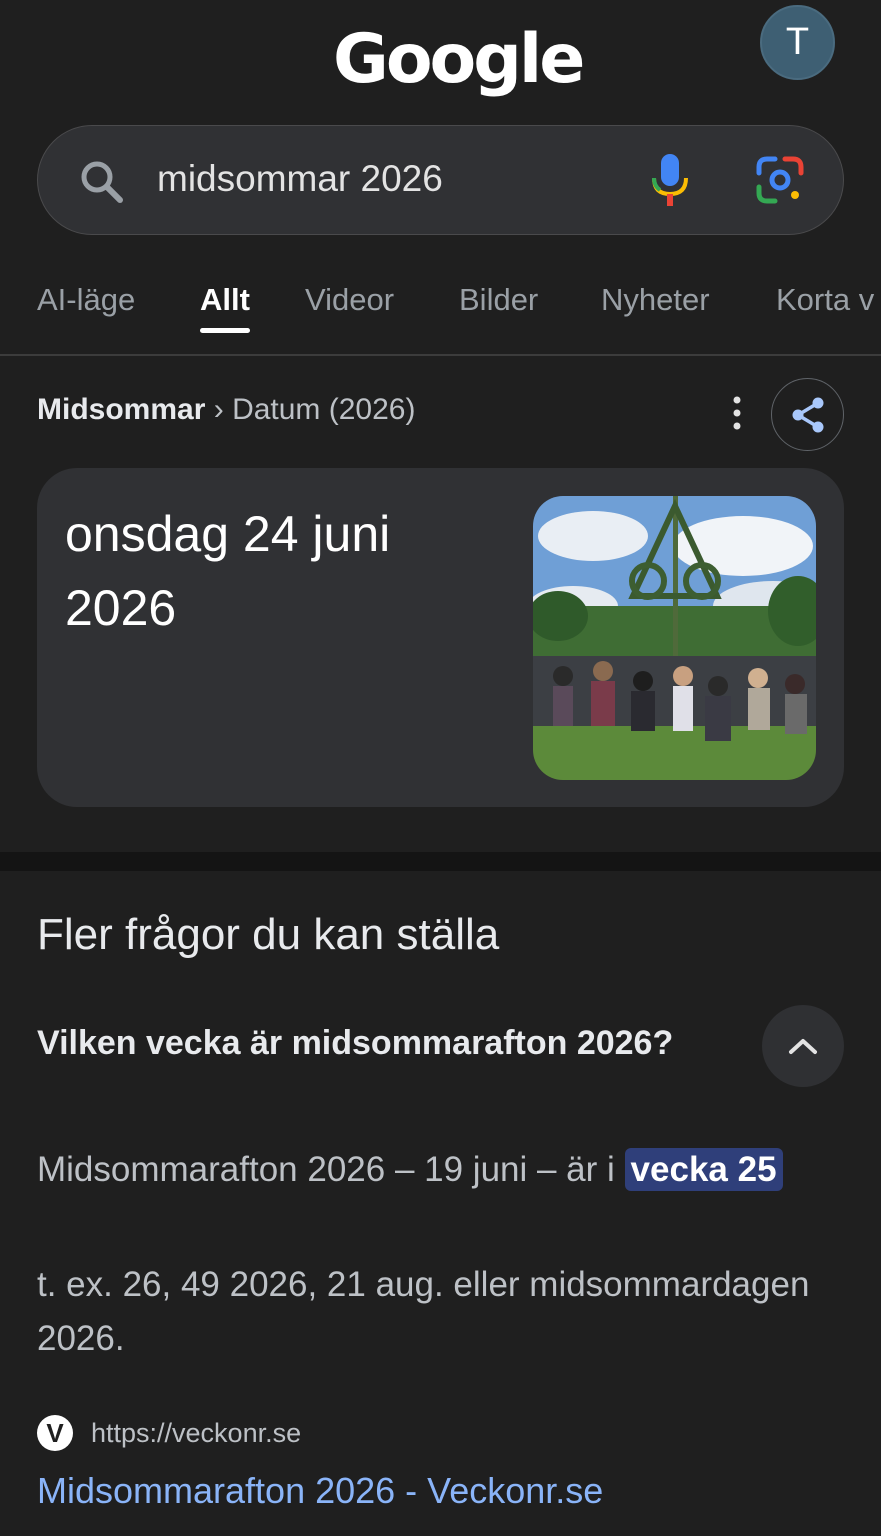  I want to click on answer-date-line1: onsdag 24 juni, so click(228, 534).